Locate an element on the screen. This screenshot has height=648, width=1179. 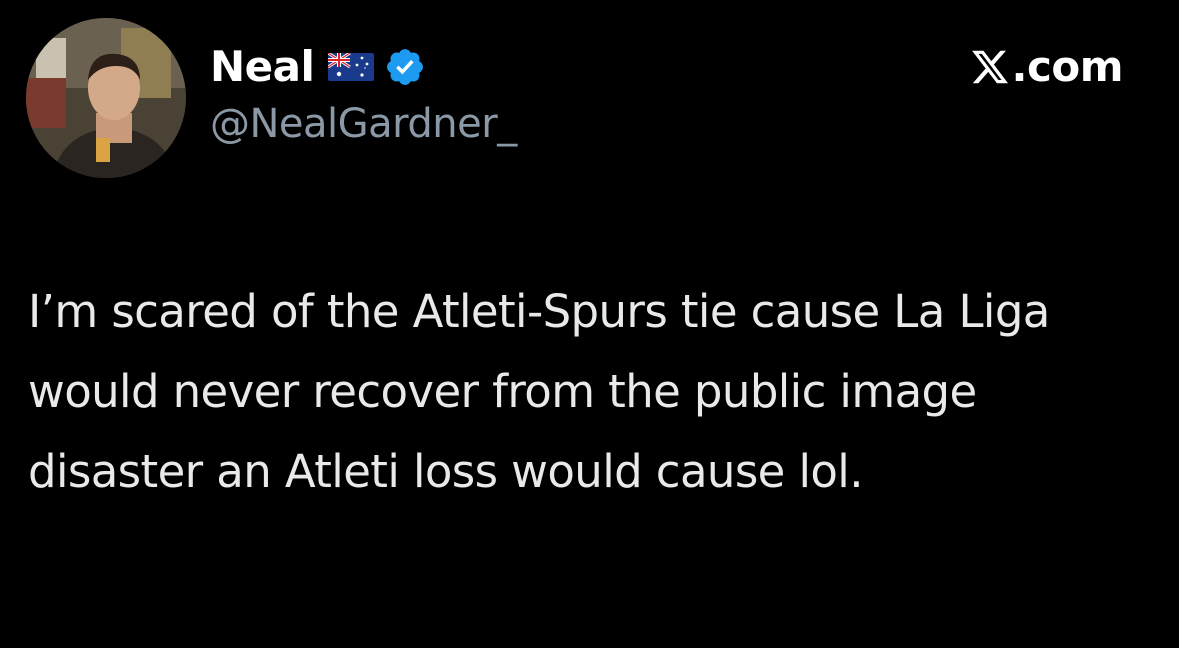
name-row: Neal is located at coordinates (363, 67).